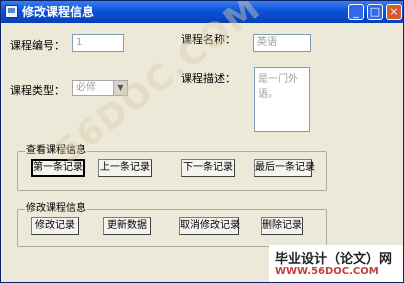 This screenshot has width=404, height=283. What do you see at coordinates (334, 259) in the screenshot?
I see `watermark-brand: 毕业设计（论文）网` at bounding box center [334, 259].